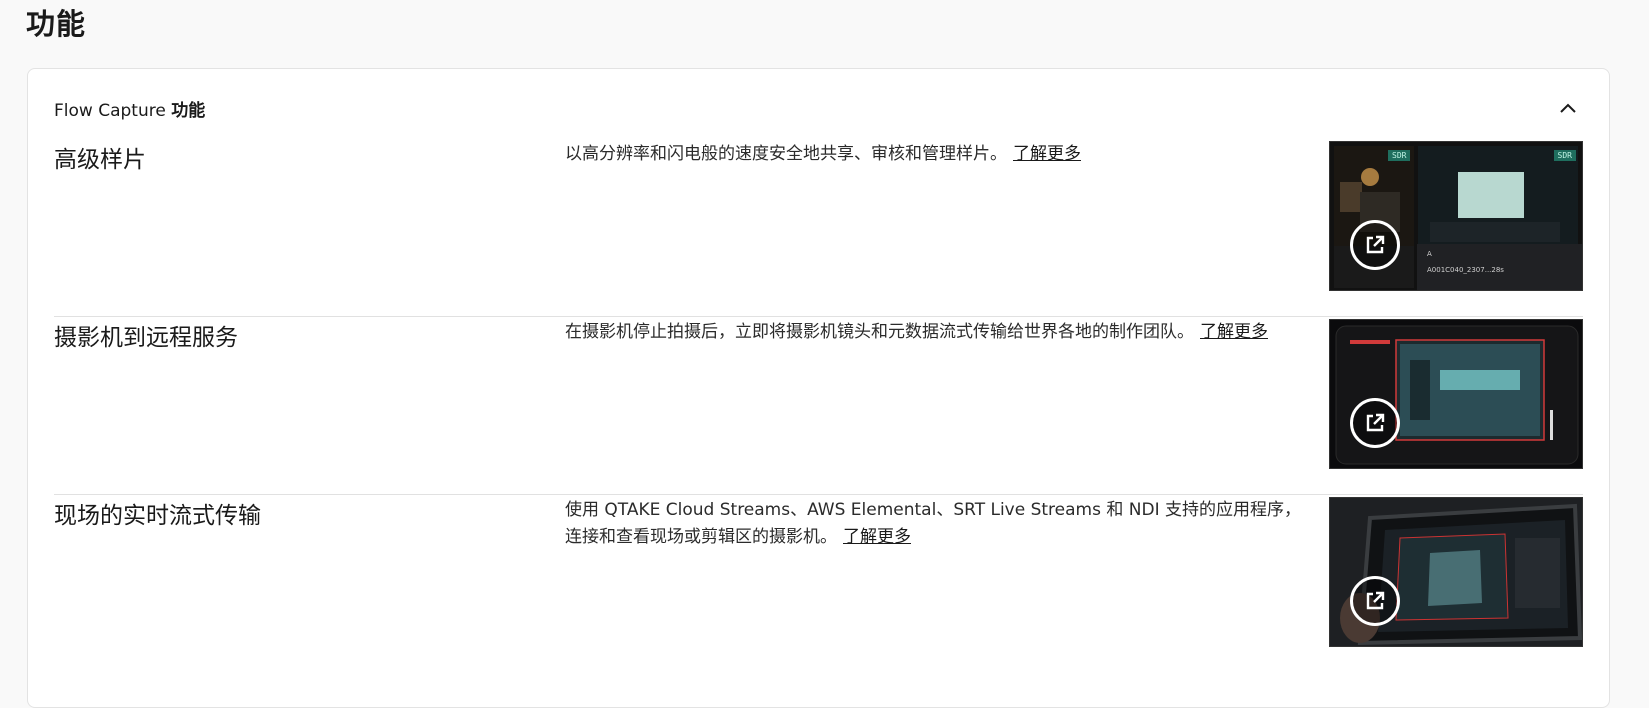 This screenshot has height=708, width=1649. I want to click on feature-name: 摄影机到远程服务, so click(146, 338).